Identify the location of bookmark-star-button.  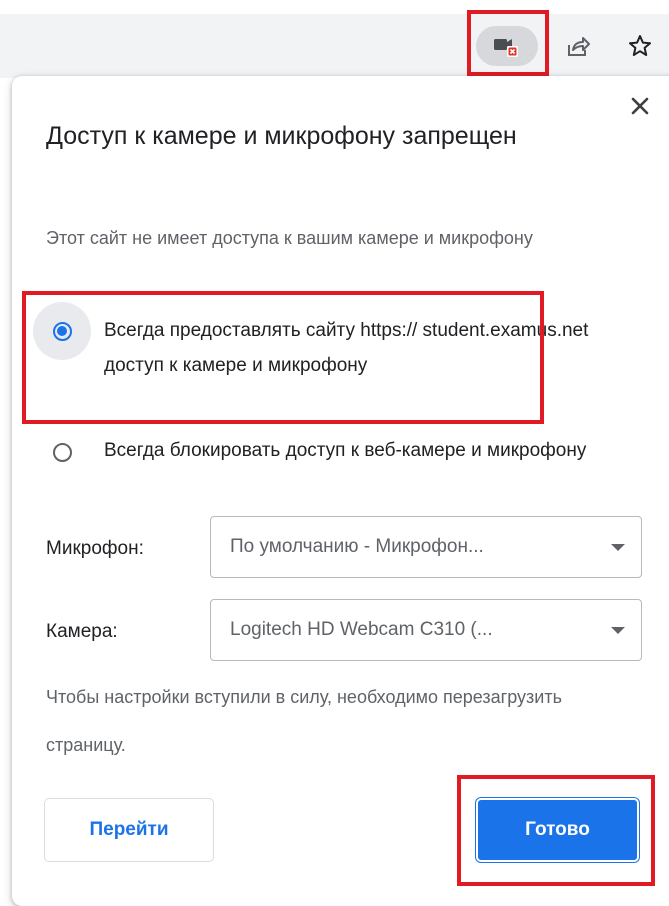
(640, 46).